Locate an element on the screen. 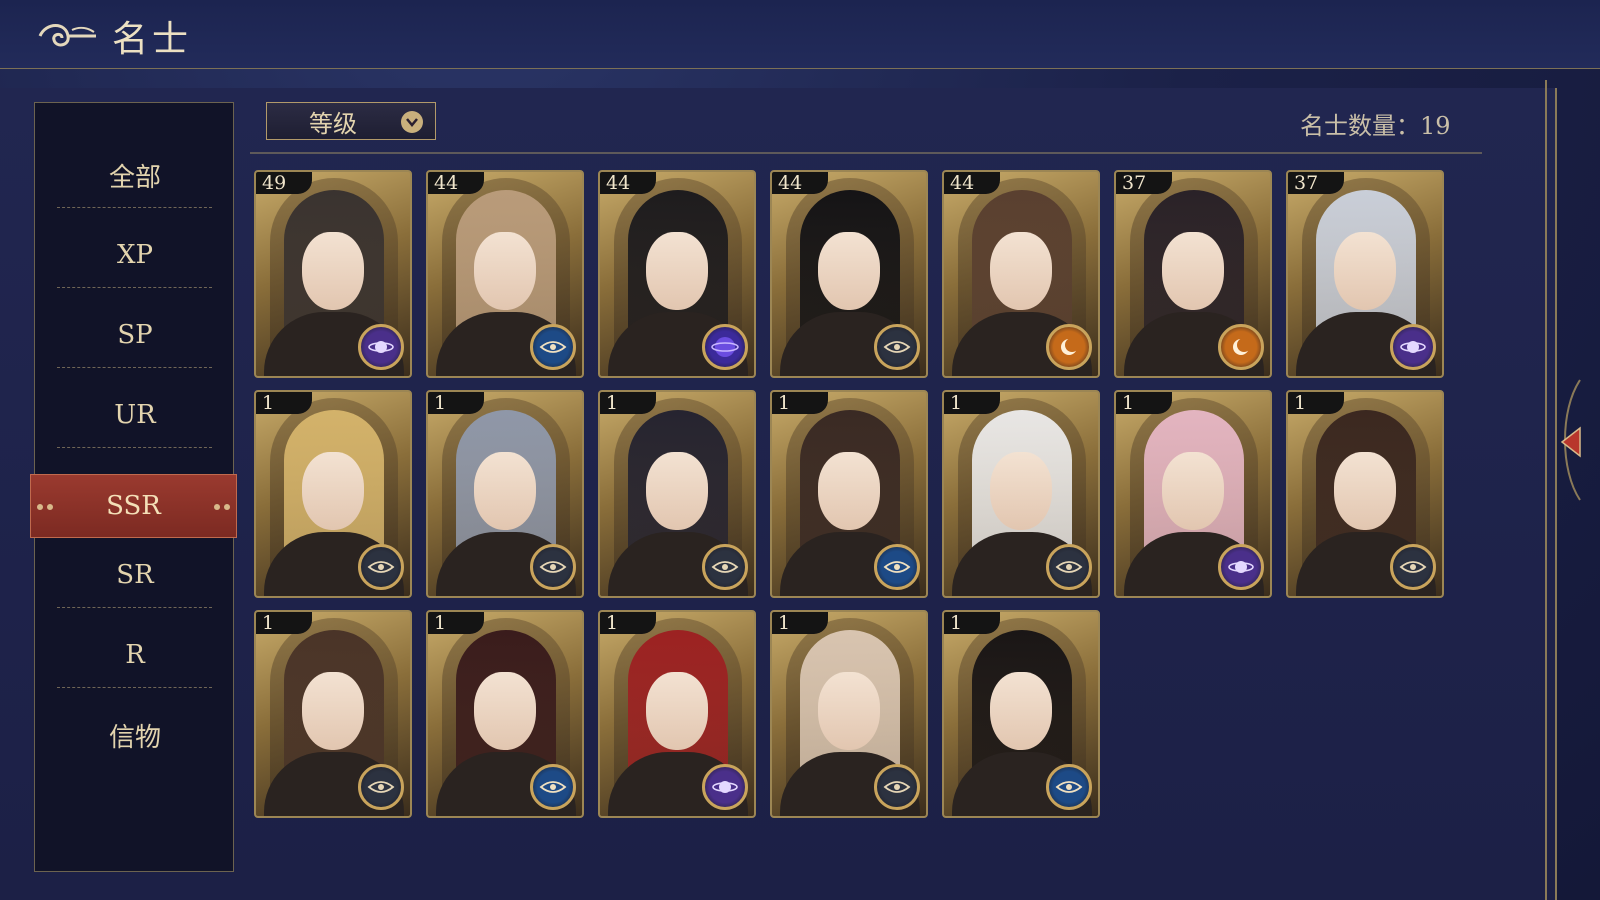  category-ssr-active: SSR is located at coordinates (133, 506).